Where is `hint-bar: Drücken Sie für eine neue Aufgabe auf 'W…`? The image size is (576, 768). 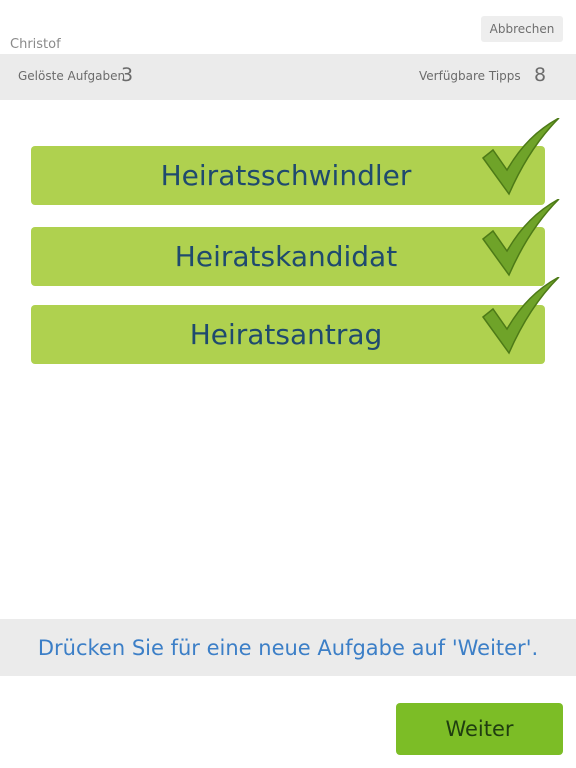
hint-bar: Drücken Sie für eine neue Aufgabe auf 'W… is located at coordinates (288, 647).